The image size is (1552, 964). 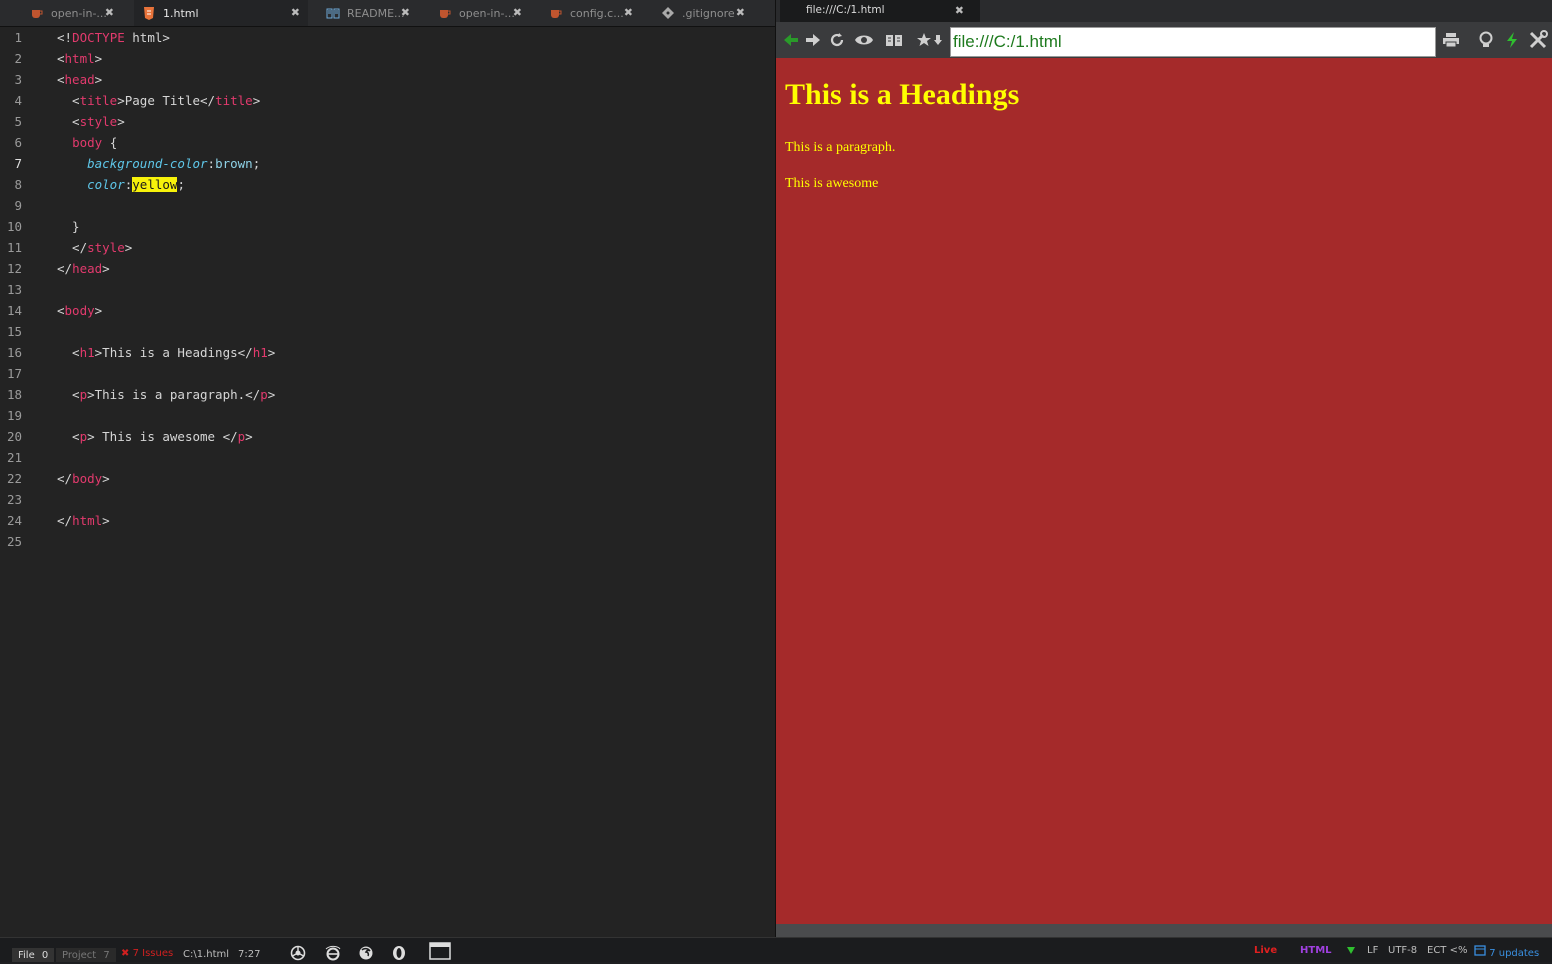 What do you see at coordinates (880, 11) in the screenshot?
I see `browser-tab: file:///C:/1.html ✖` at bounding box center [880, 11].